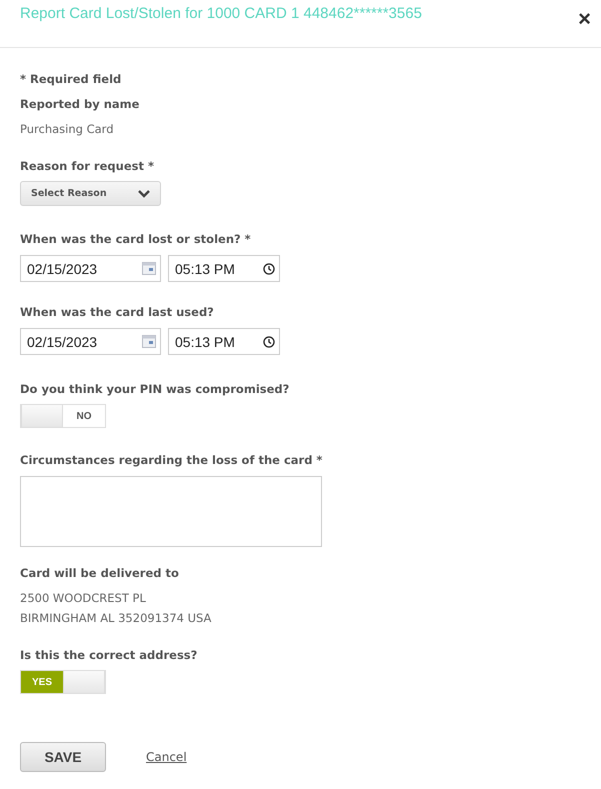 The width and height of the screenshot is (601, 789). Describe the element at coordinates (87, 166) in the screenshot. I see `field-label: Reason for request *` at that location.